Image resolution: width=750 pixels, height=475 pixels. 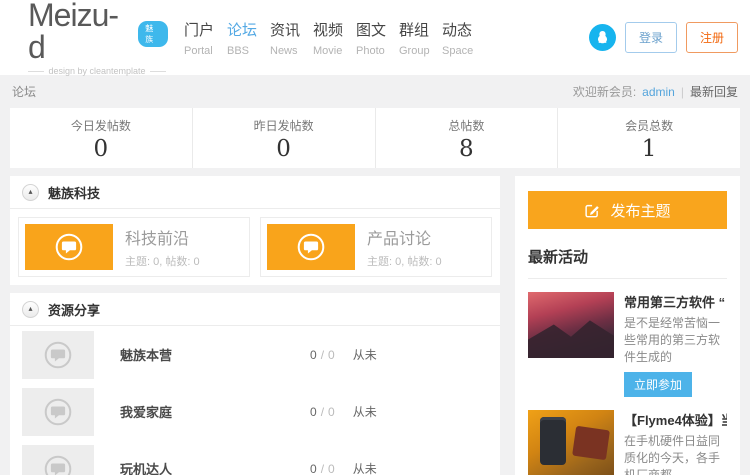 I want to click on new-topic-button: 发布主题, so click(x=627, y=210).